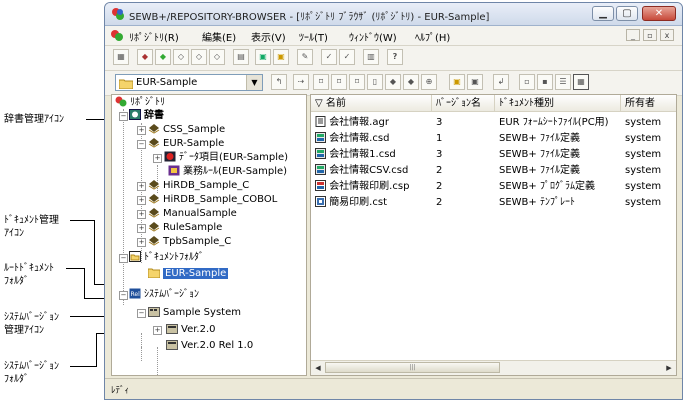  Describe the element at coordinates (318, 368) in the screenshot. I see `scroll-left-icon: ◀` at that location.